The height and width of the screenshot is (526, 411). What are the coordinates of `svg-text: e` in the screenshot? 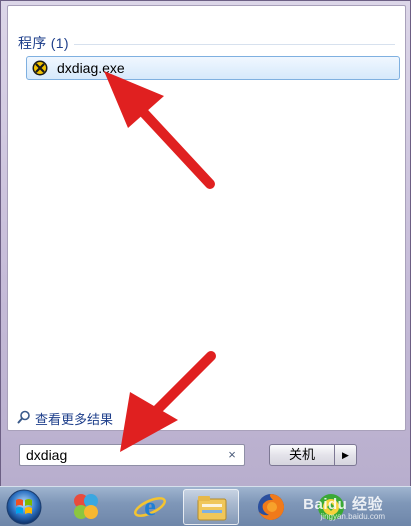 It's located at (150, 506).